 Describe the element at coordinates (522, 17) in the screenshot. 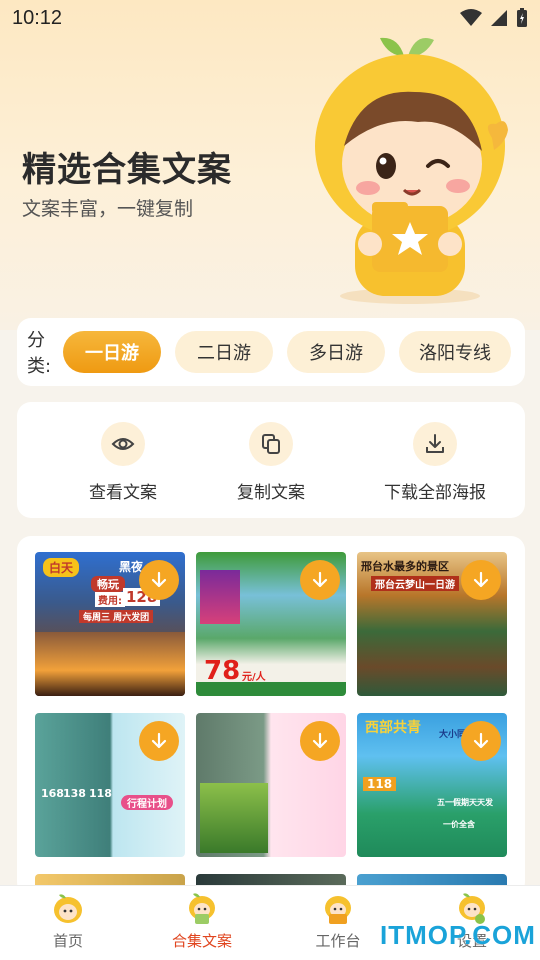

I see `battery-icon` at that location.